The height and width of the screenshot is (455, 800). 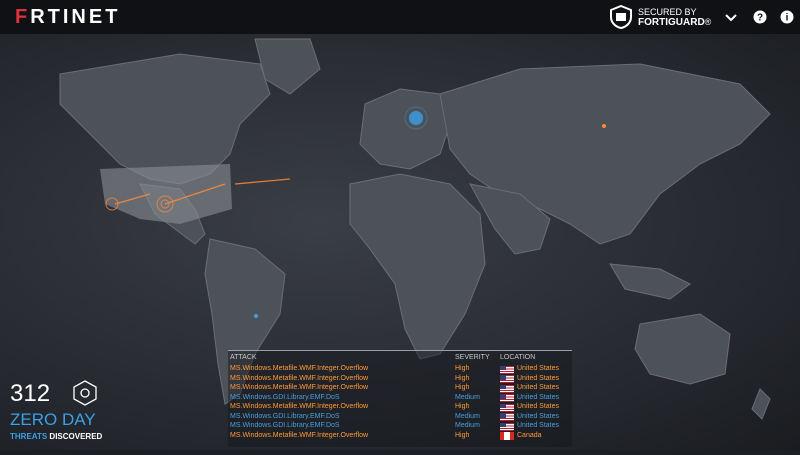 What do you see at coordinates (472, 357) in the screenshot?
I see `severity-column-header: SEVERITY` at bounding box center [472, 357].